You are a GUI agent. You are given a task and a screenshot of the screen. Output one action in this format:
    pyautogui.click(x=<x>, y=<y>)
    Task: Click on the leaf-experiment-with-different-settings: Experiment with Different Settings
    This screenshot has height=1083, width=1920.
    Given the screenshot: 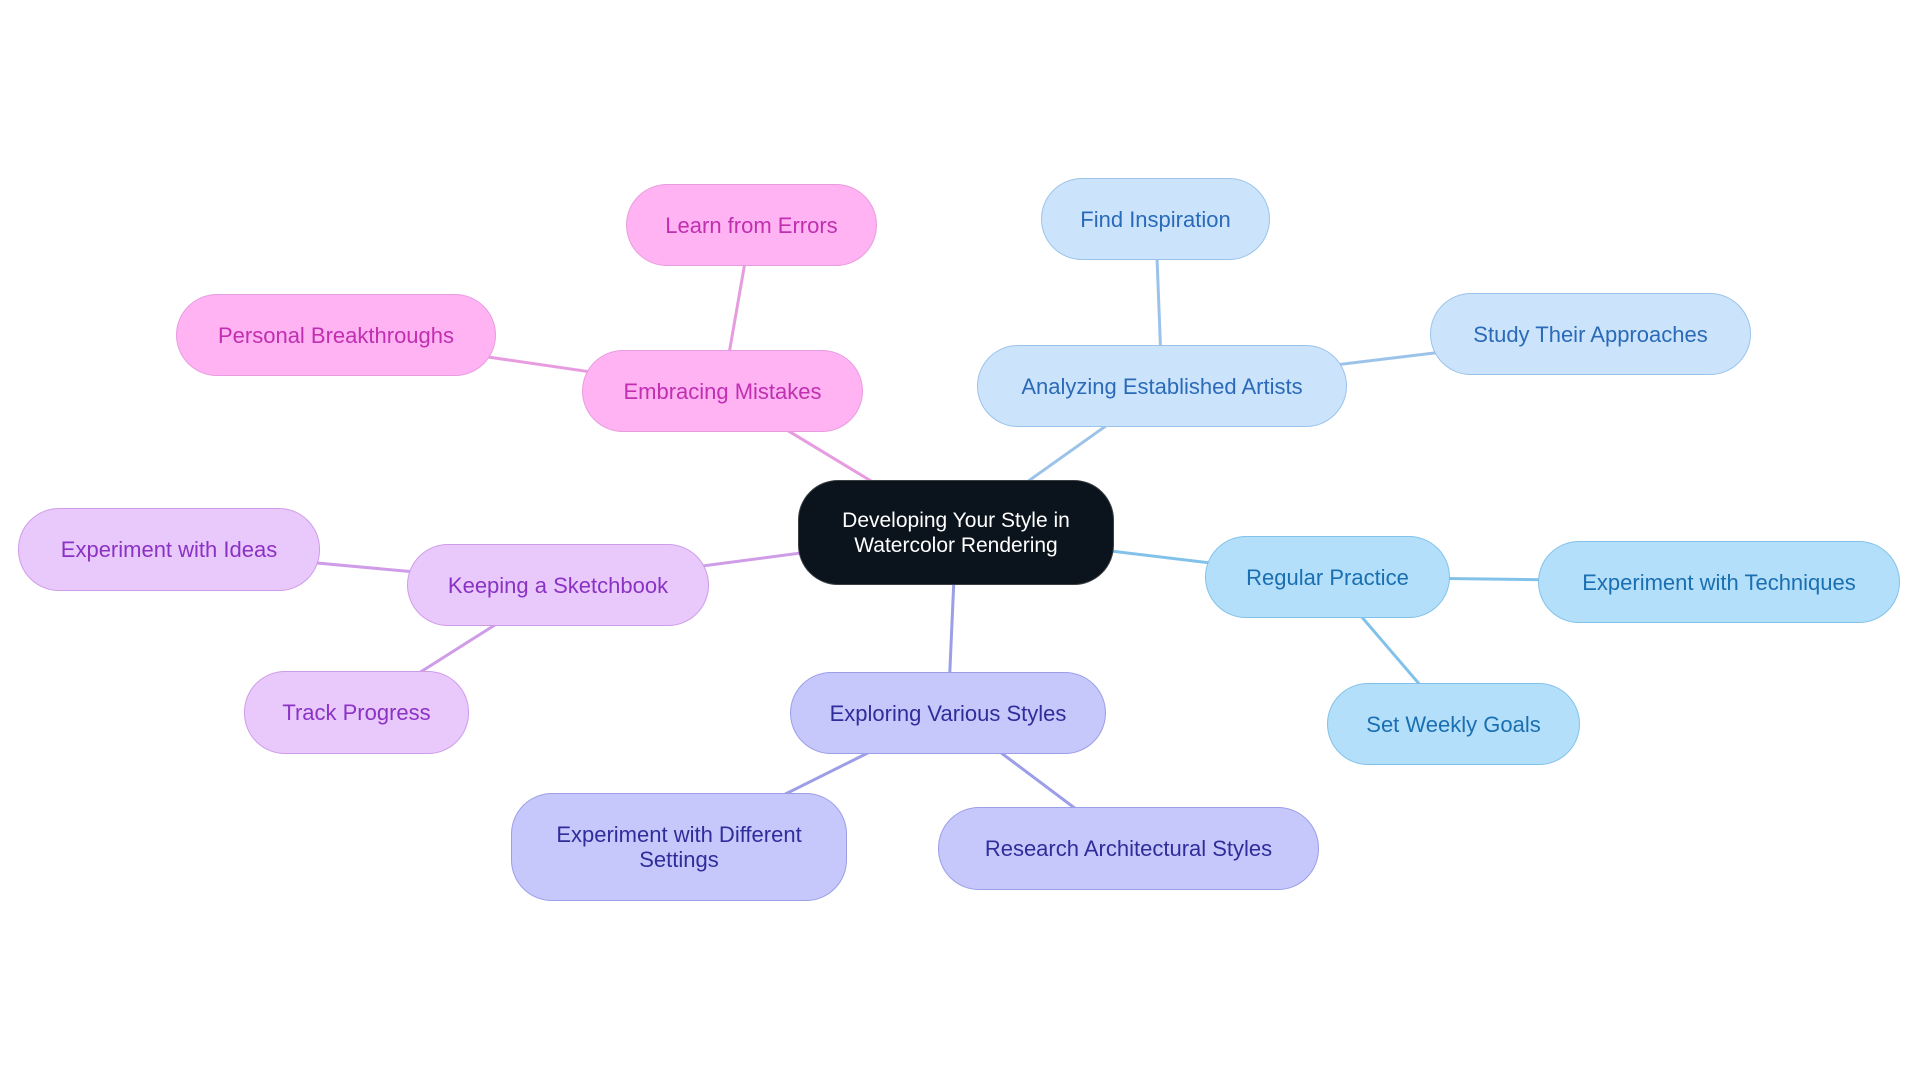 What is the action you would take?
    pyautogui.click(x=679, y=847)
    